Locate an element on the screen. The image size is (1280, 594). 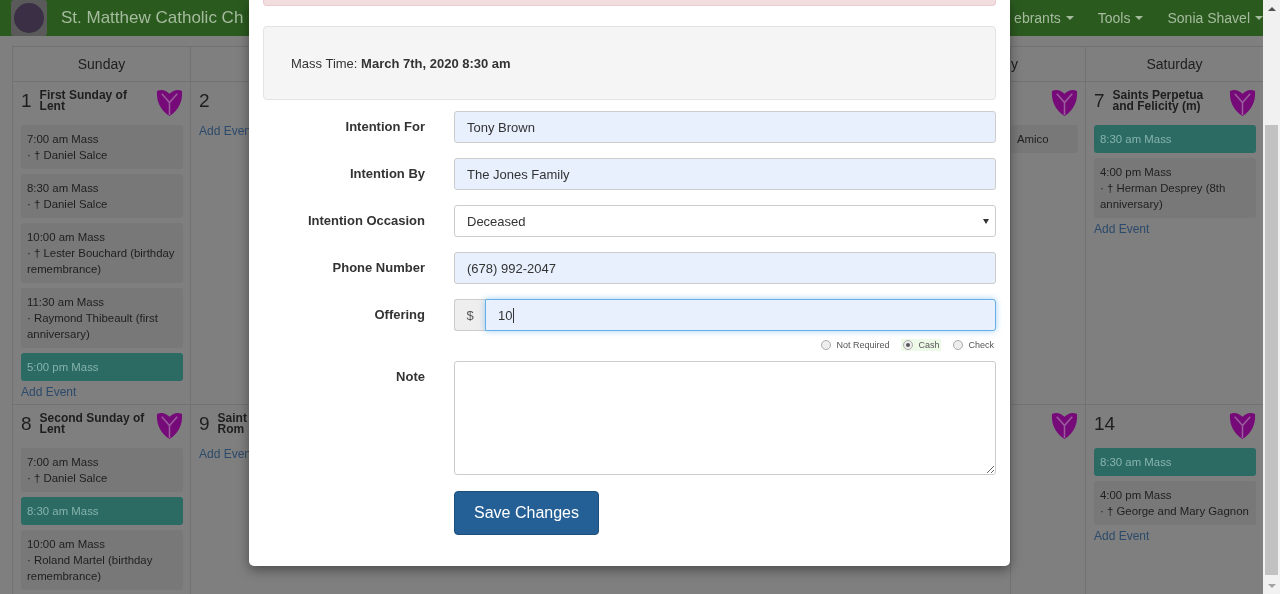
text-field: (678) 992-2047 is located at coordinates (725, 268).